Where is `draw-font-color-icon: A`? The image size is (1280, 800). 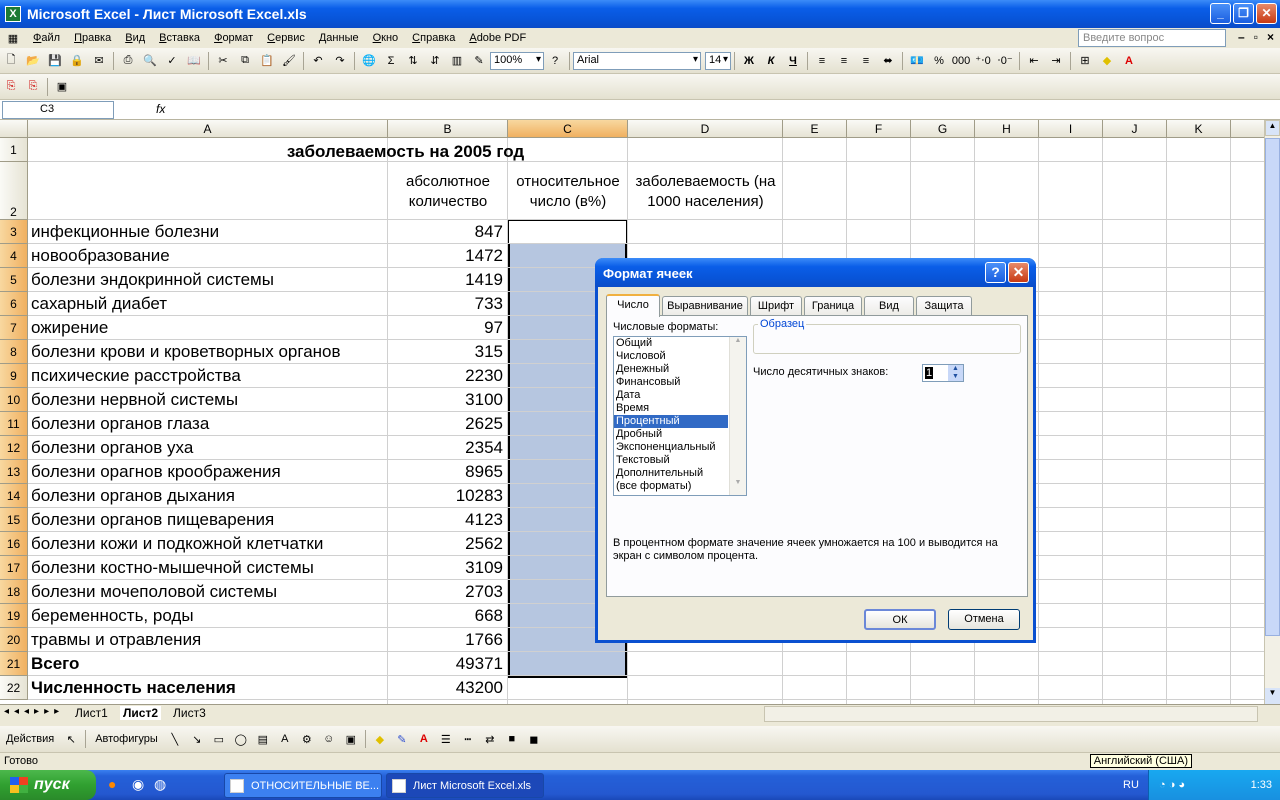 draw-font-color-icon: A is located at coordinates (424, 739).